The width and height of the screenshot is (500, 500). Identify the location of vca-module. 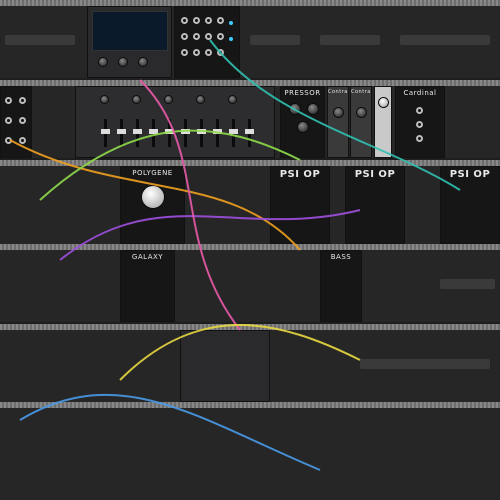
(383, 122).